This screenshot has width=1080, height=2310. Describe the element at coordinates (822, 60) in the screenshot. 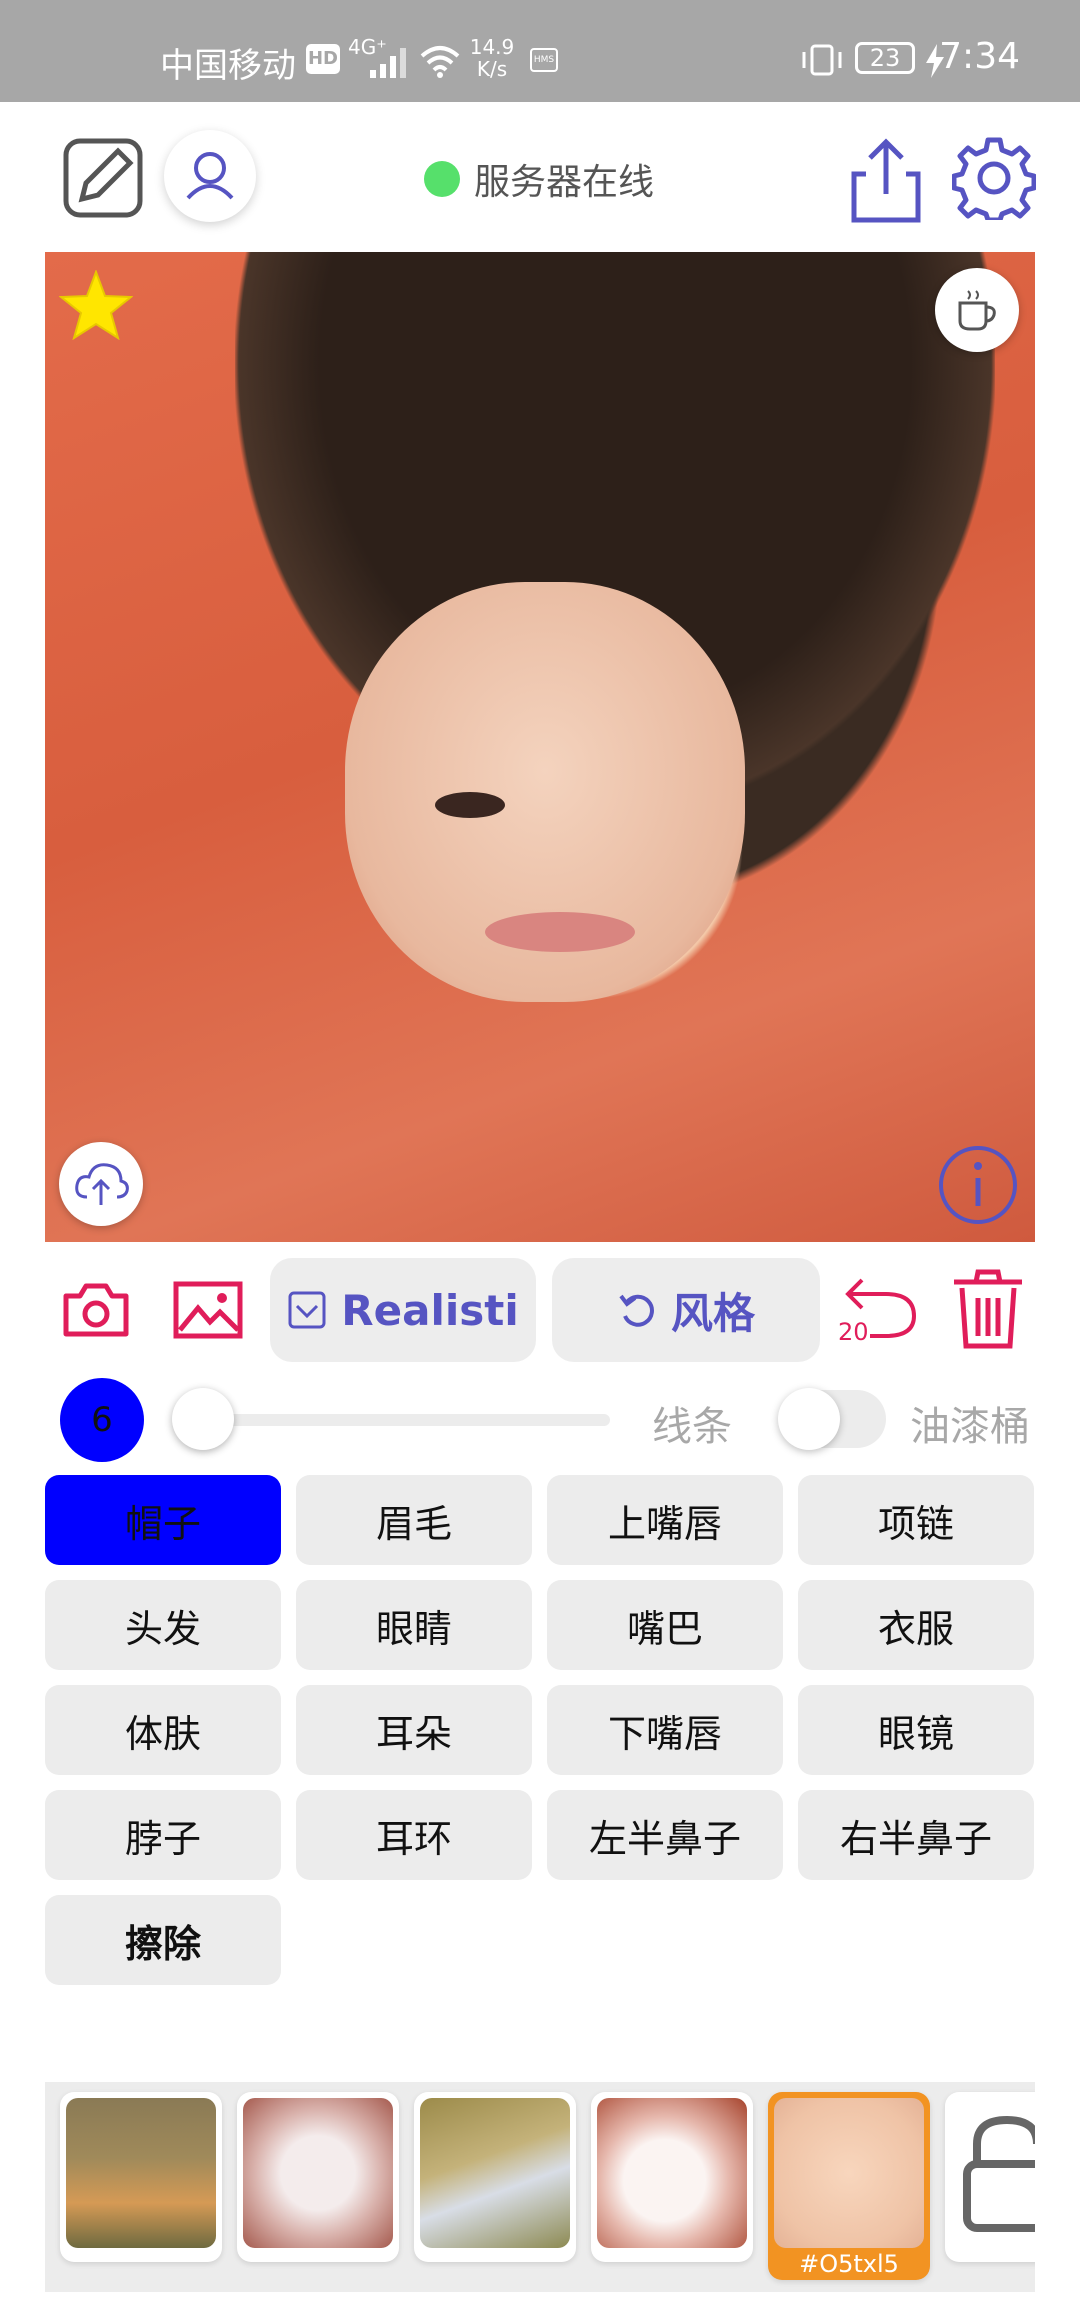

I see `vibrate-icon` at that location.